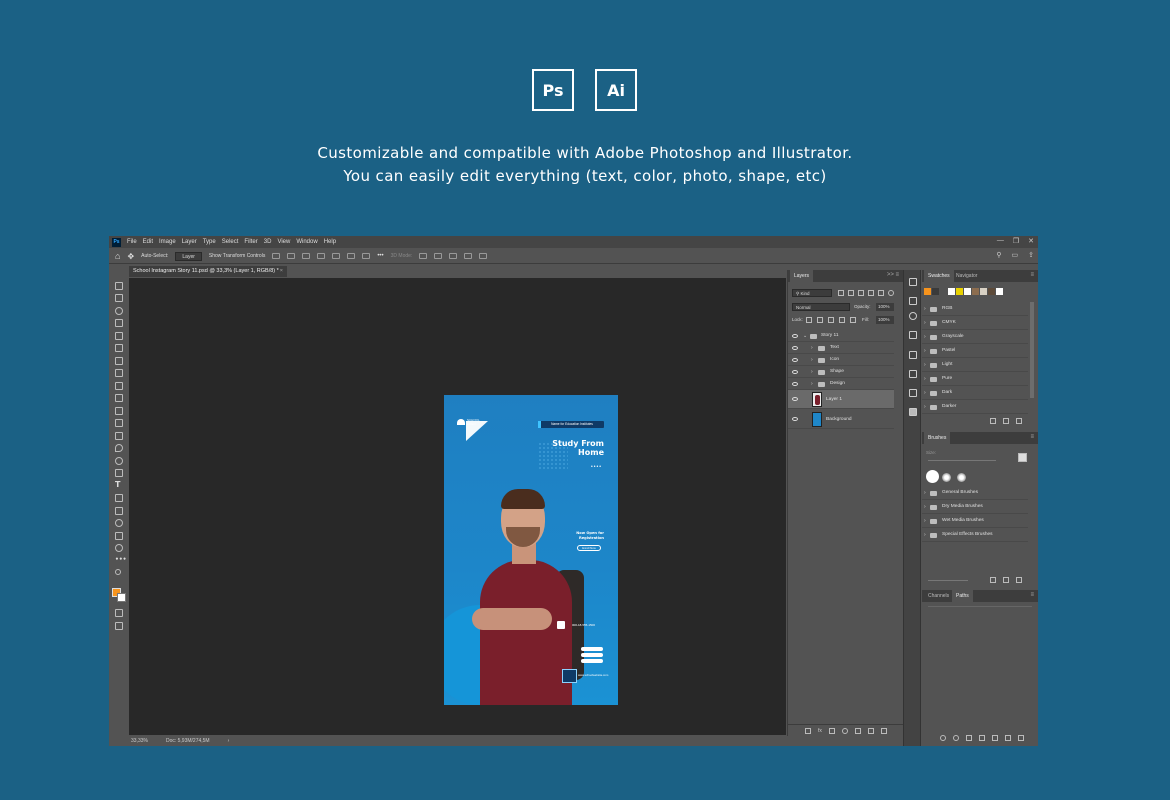 The width and height of the screenshot is (1170, 800). Describe the element at coordinates (483, 256) in the screenshot. I see `video-camera-icon` at that location.